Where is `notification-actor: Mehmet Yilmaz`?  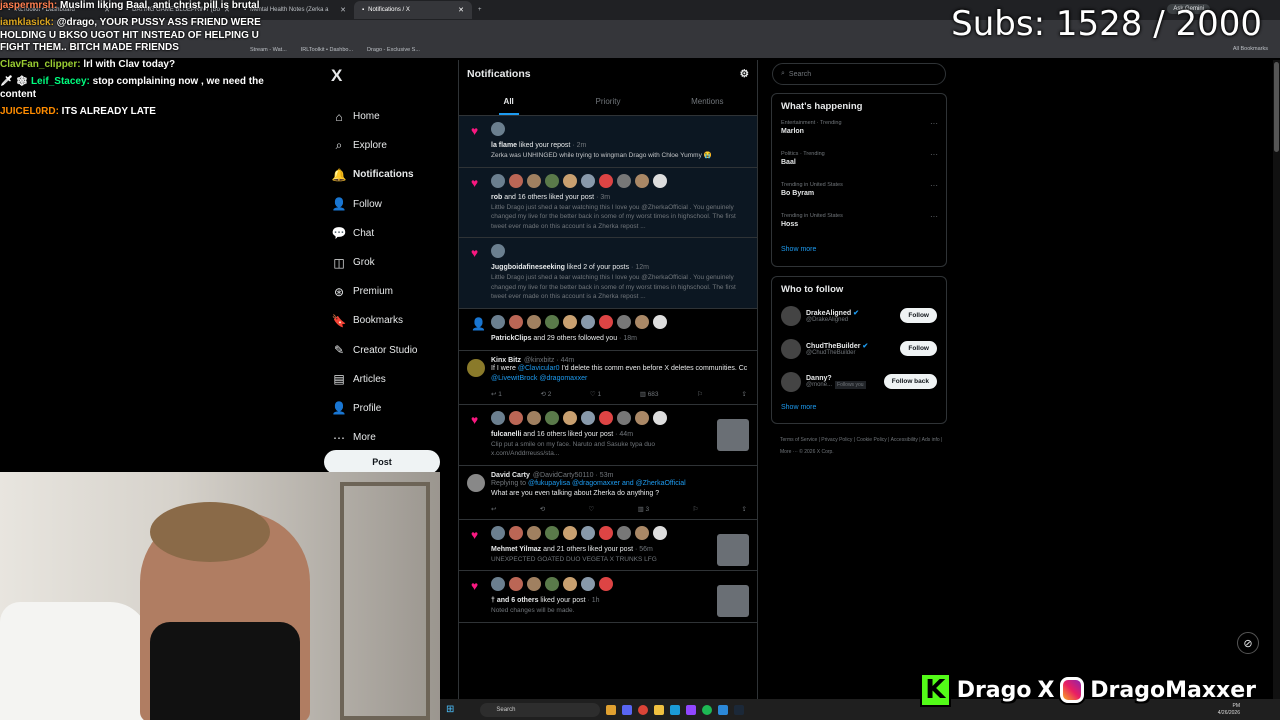
notification-actor: Mehmet Yilmaz is located at coordinates (516, 549).